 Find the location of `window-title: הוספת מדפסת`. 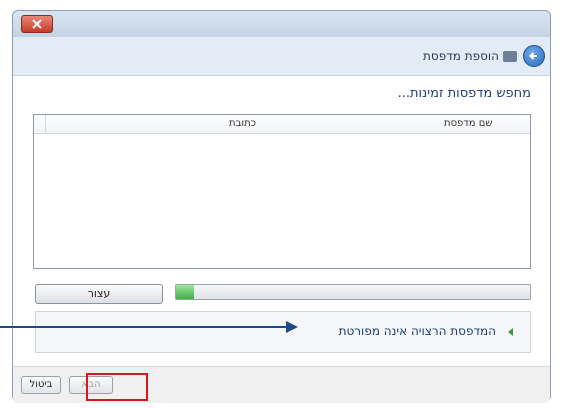

window-title: הוספת מדפסת is located at coordinates (461, 56).